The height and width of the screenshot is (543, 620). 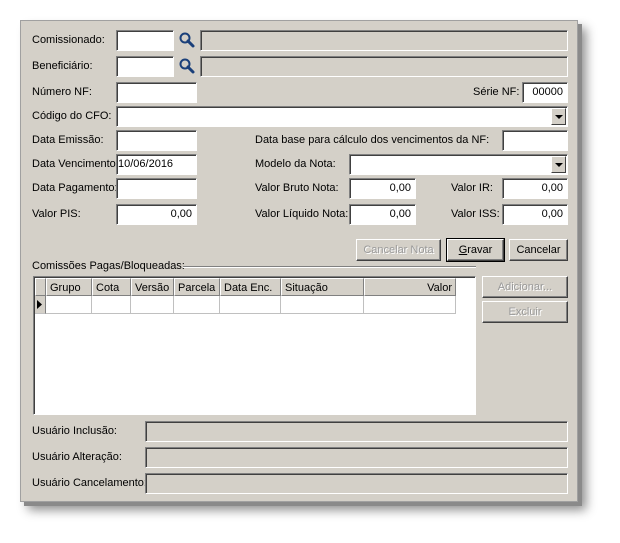 I want to click on beneficiario-search-button, so click(x=187, y=66).